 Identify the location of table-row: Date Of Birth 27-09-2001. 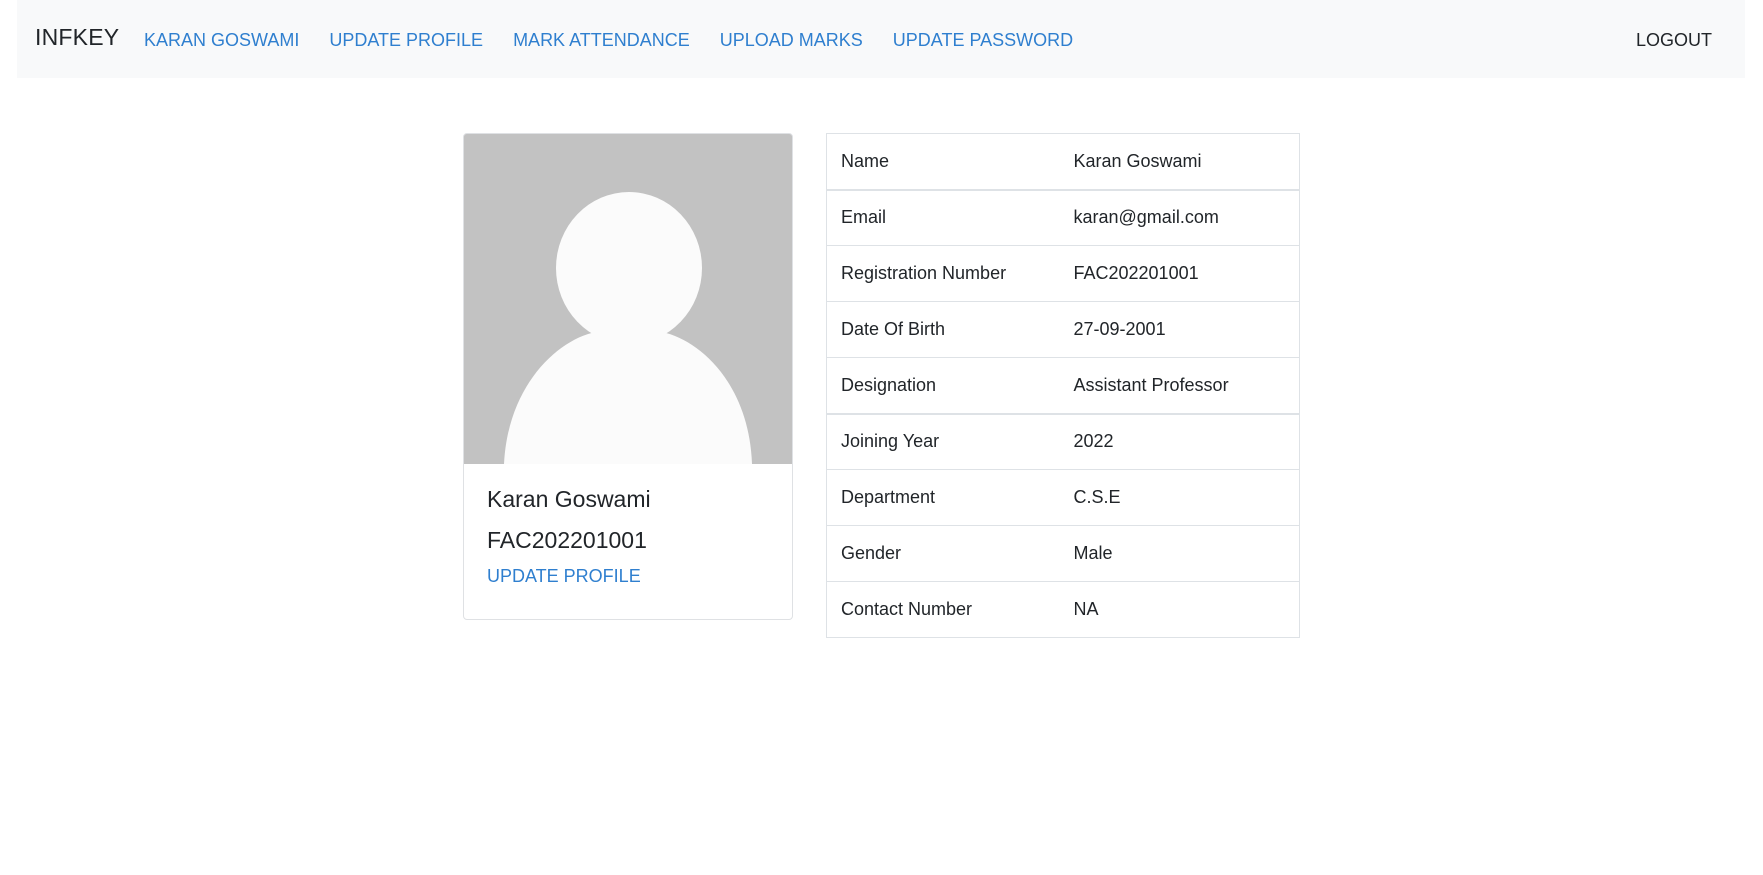
(1063, 329).